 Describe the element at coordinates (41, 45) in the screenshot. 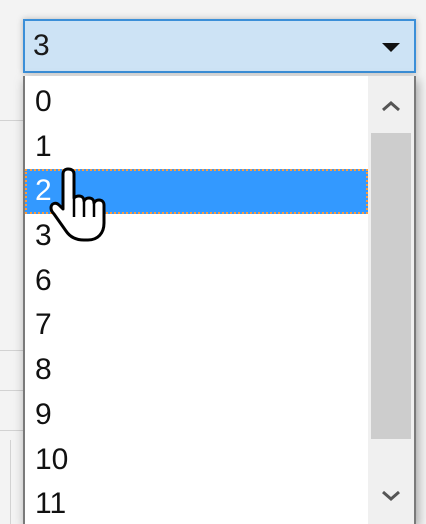

I see `select-current-value: 3` at that location.